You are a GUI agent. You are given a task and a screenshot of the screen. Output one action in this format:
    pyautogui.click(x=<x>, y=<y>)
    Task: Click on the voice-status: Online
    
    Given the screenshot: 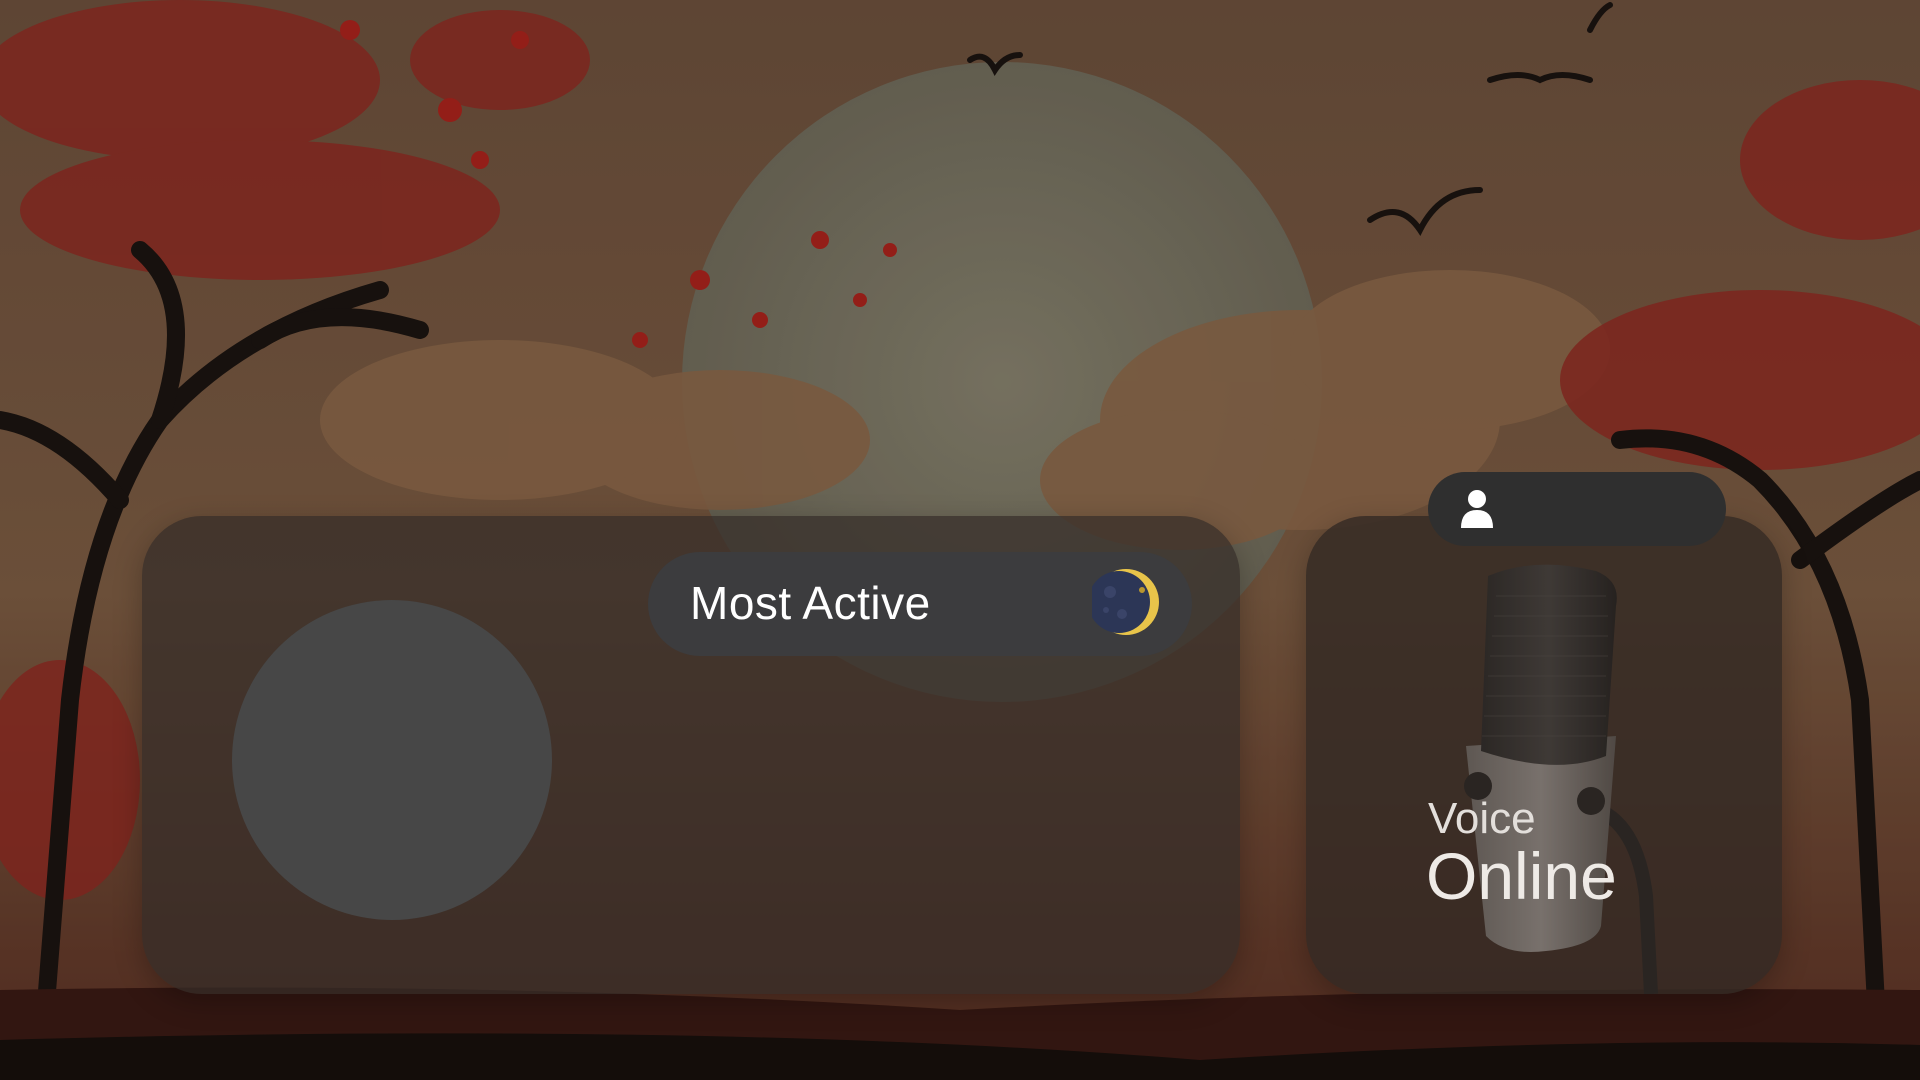 What is the action you would take?
    pyautogui.click(x=1521, y=876)
    